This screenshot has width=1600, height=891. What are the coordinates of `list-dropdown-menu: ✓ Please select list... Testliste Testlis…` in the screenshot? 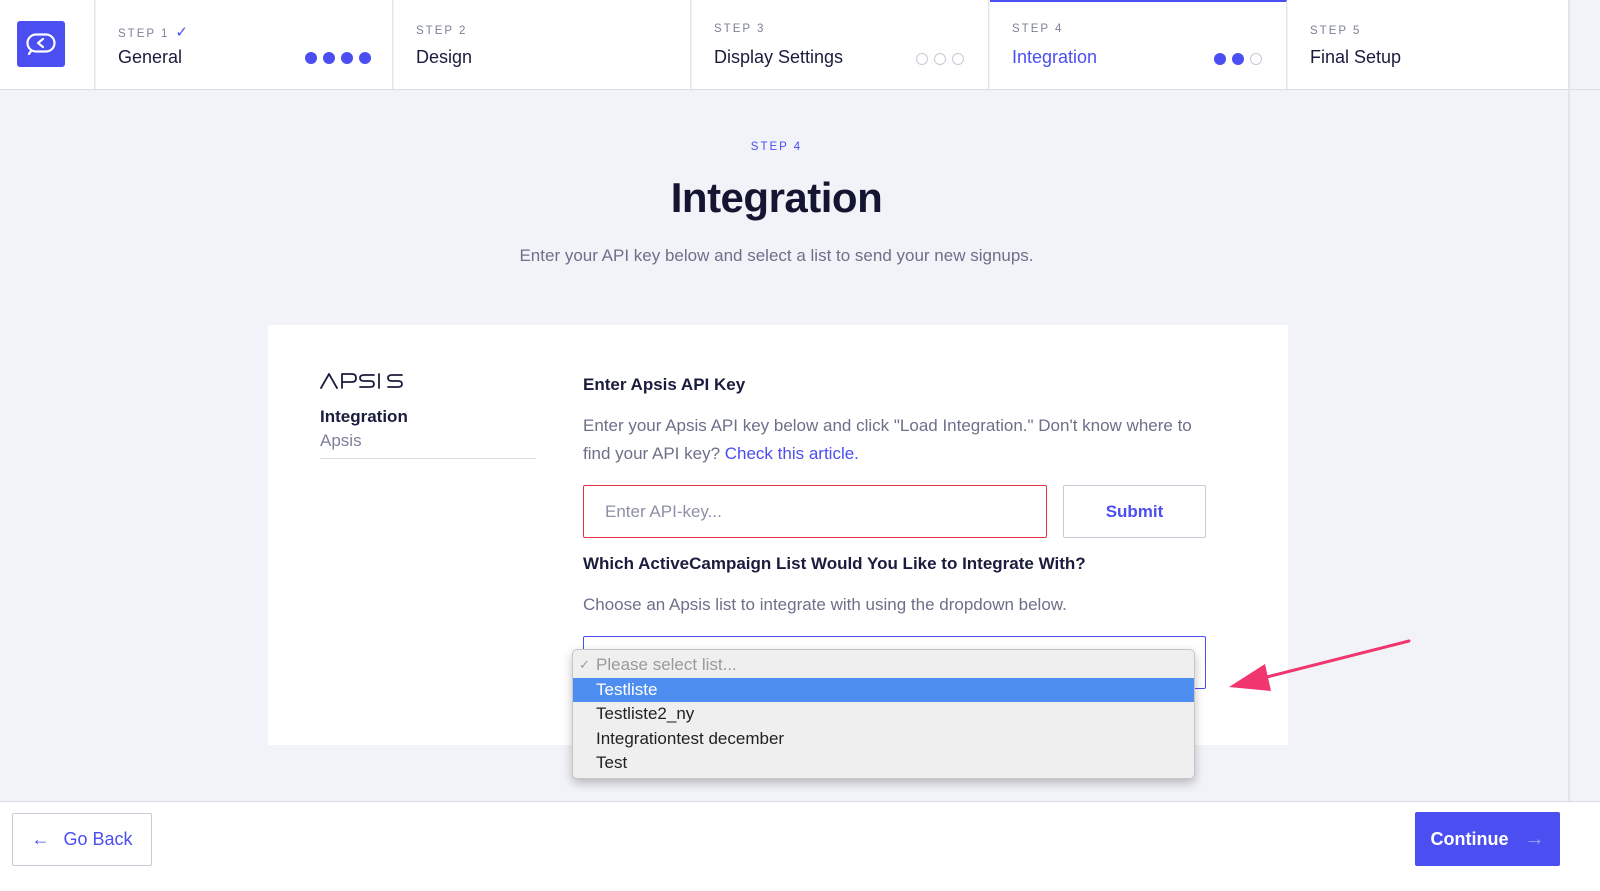 It's located at (883, 714).